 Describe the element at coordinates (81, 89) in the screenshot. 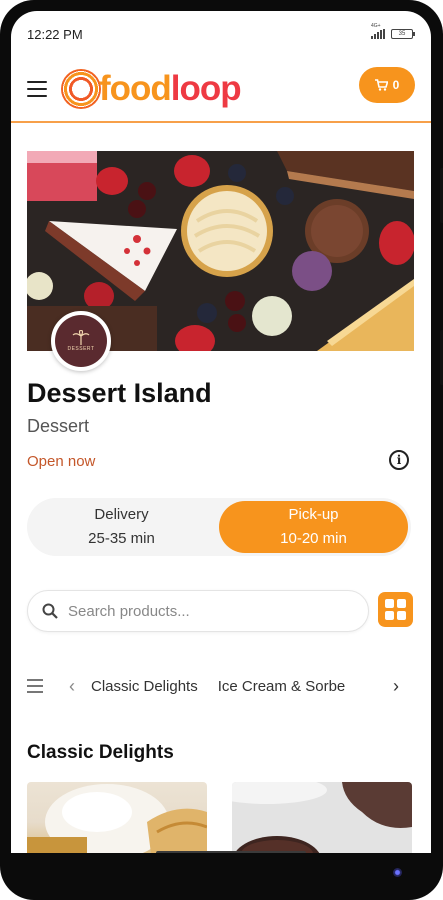

I see `logo-ring-icon` at that location.